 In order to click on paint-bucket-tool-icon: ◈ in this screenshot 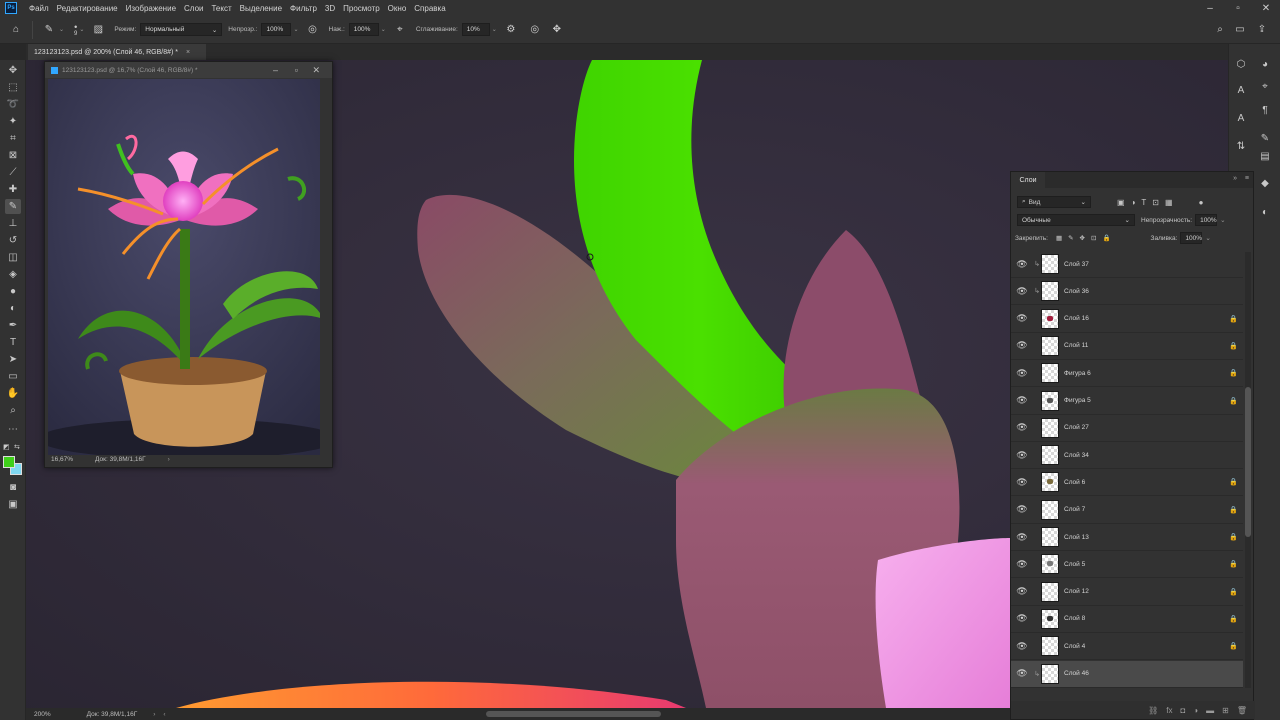, I will do `click(13, 274)`.